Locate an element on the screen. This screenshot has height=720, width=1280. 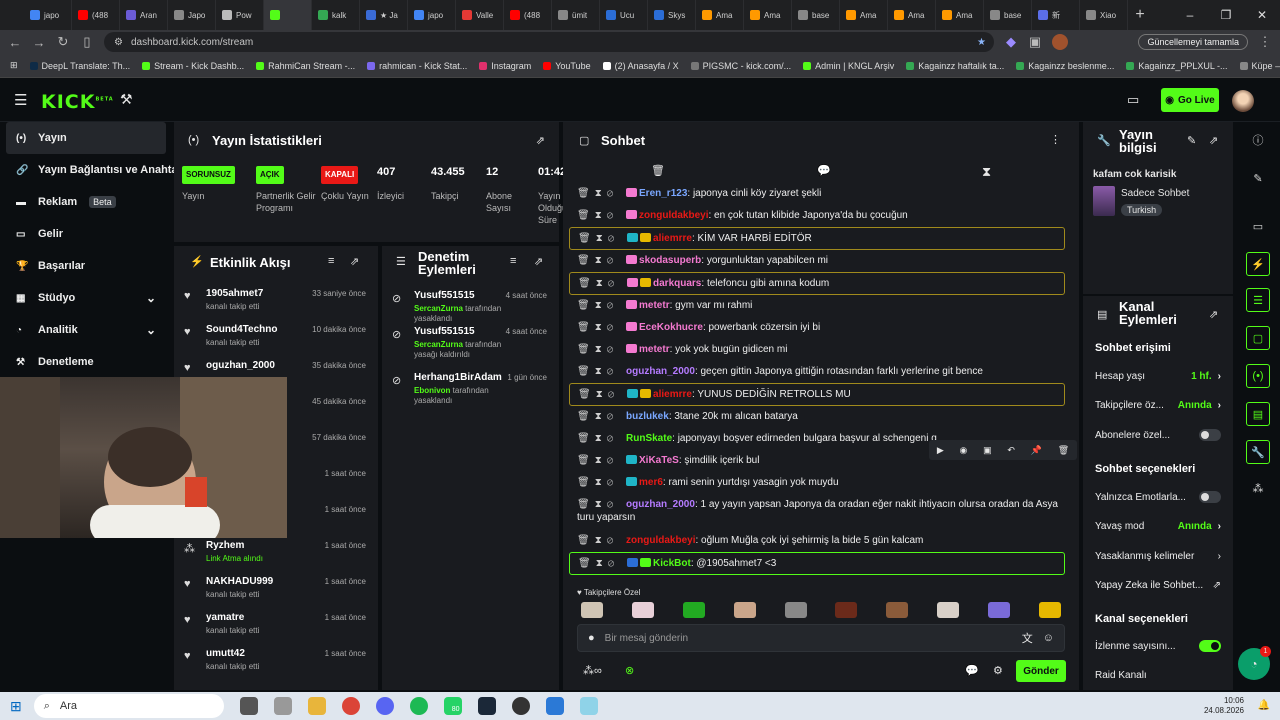
browser-tab: 新 is located at coordinates (1056, 15).